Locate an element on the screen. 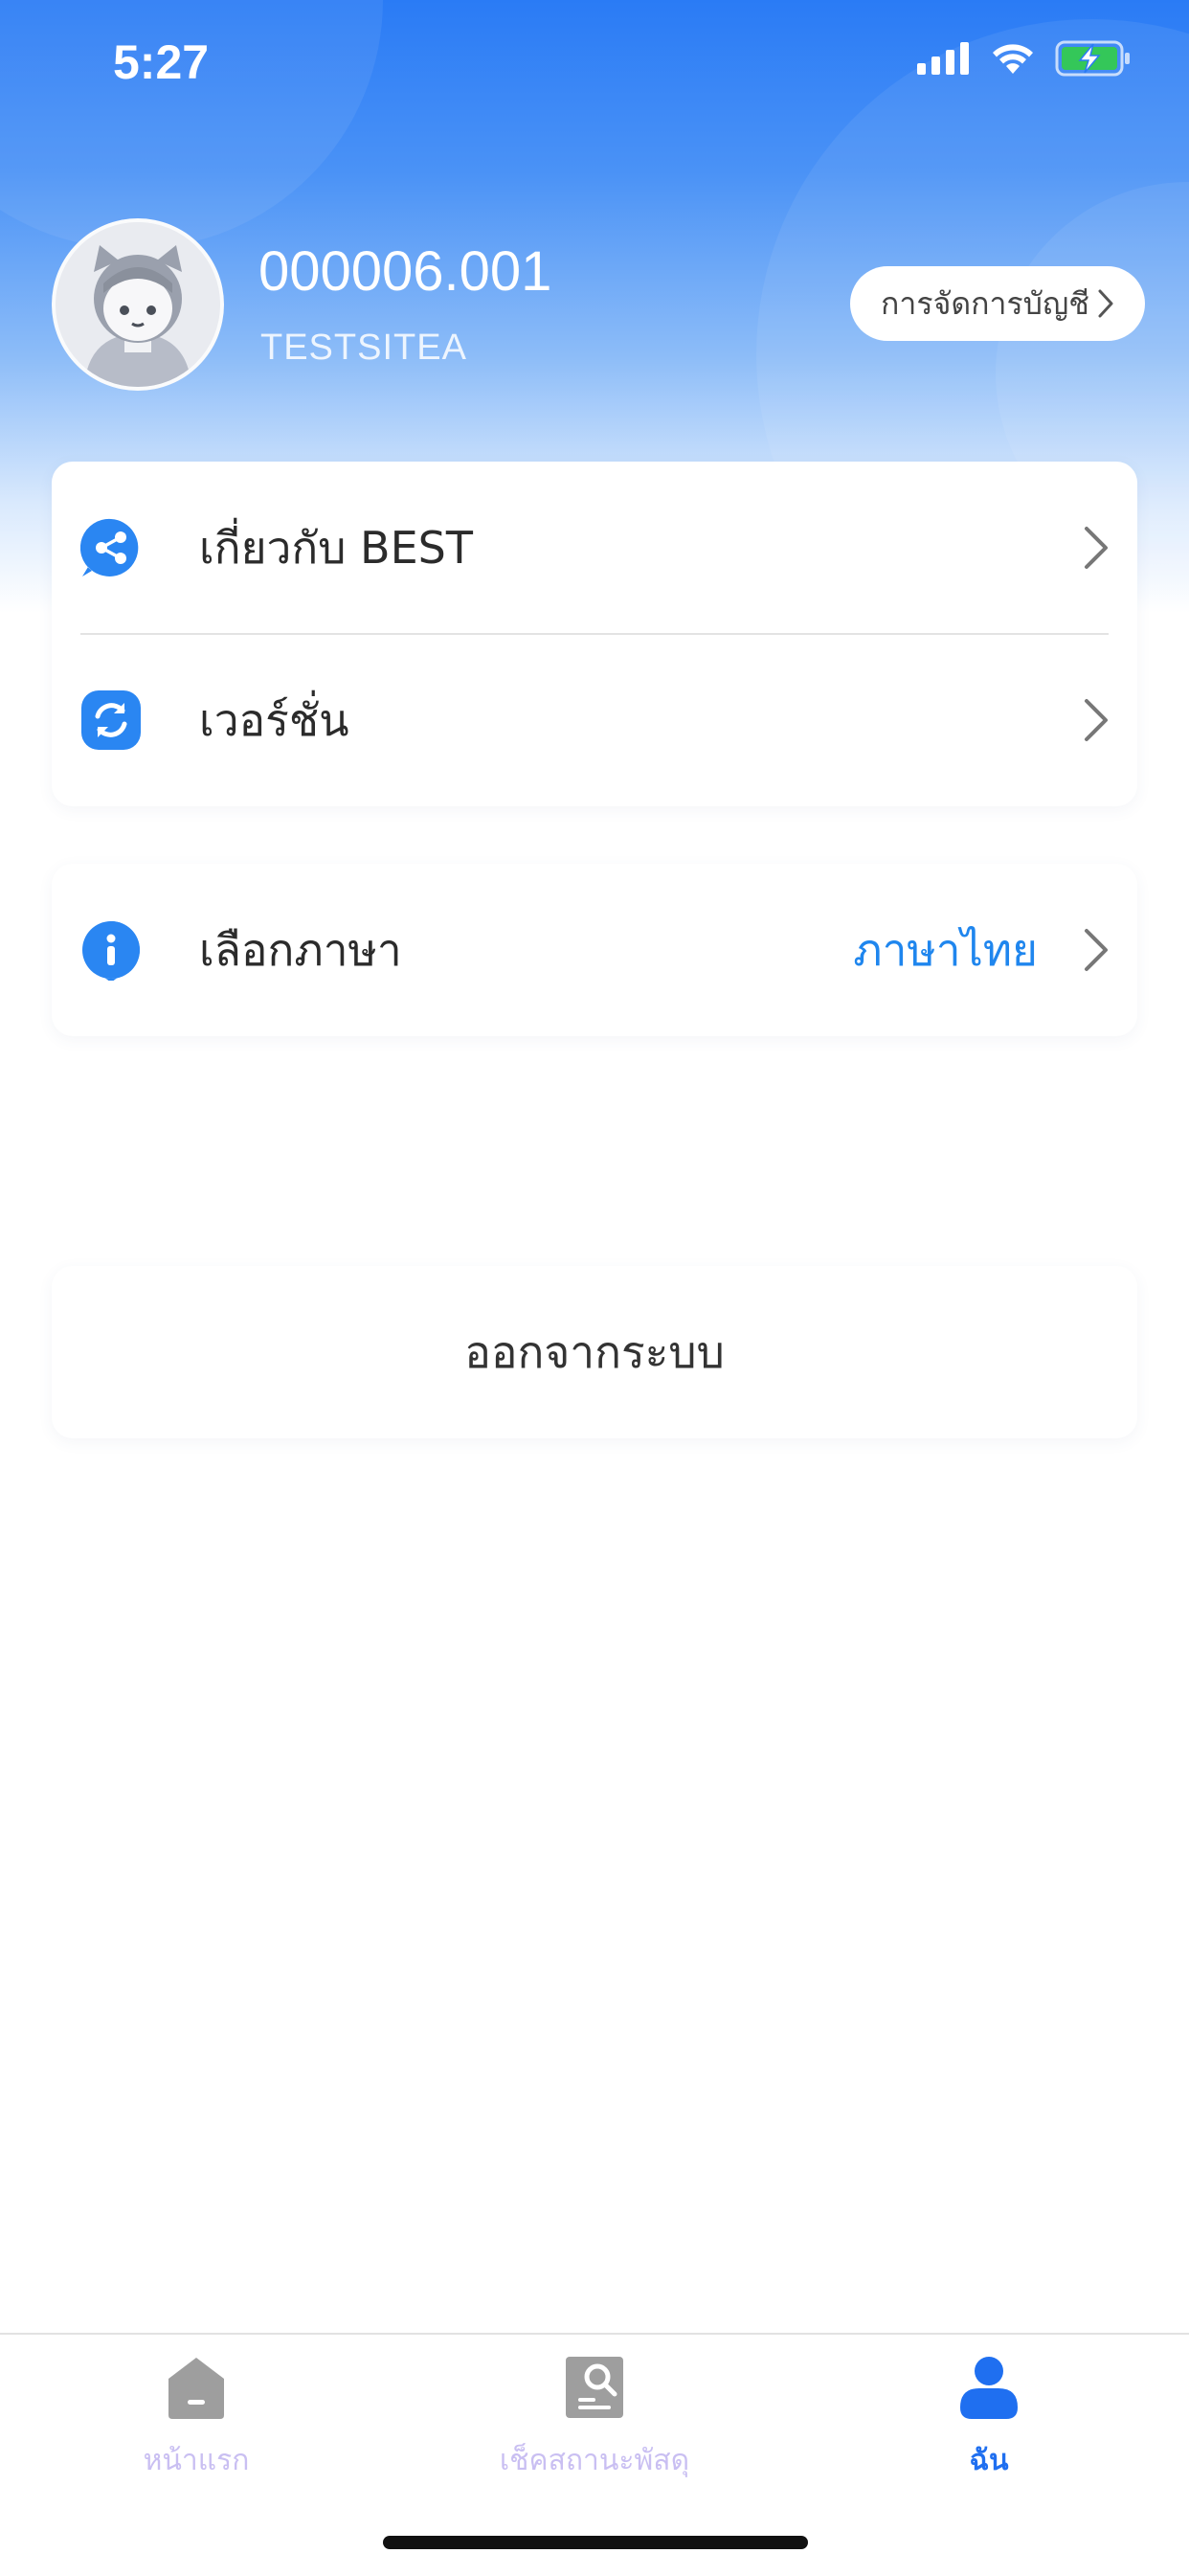  parcel-search-icon is located at coordinates (594, 2387).